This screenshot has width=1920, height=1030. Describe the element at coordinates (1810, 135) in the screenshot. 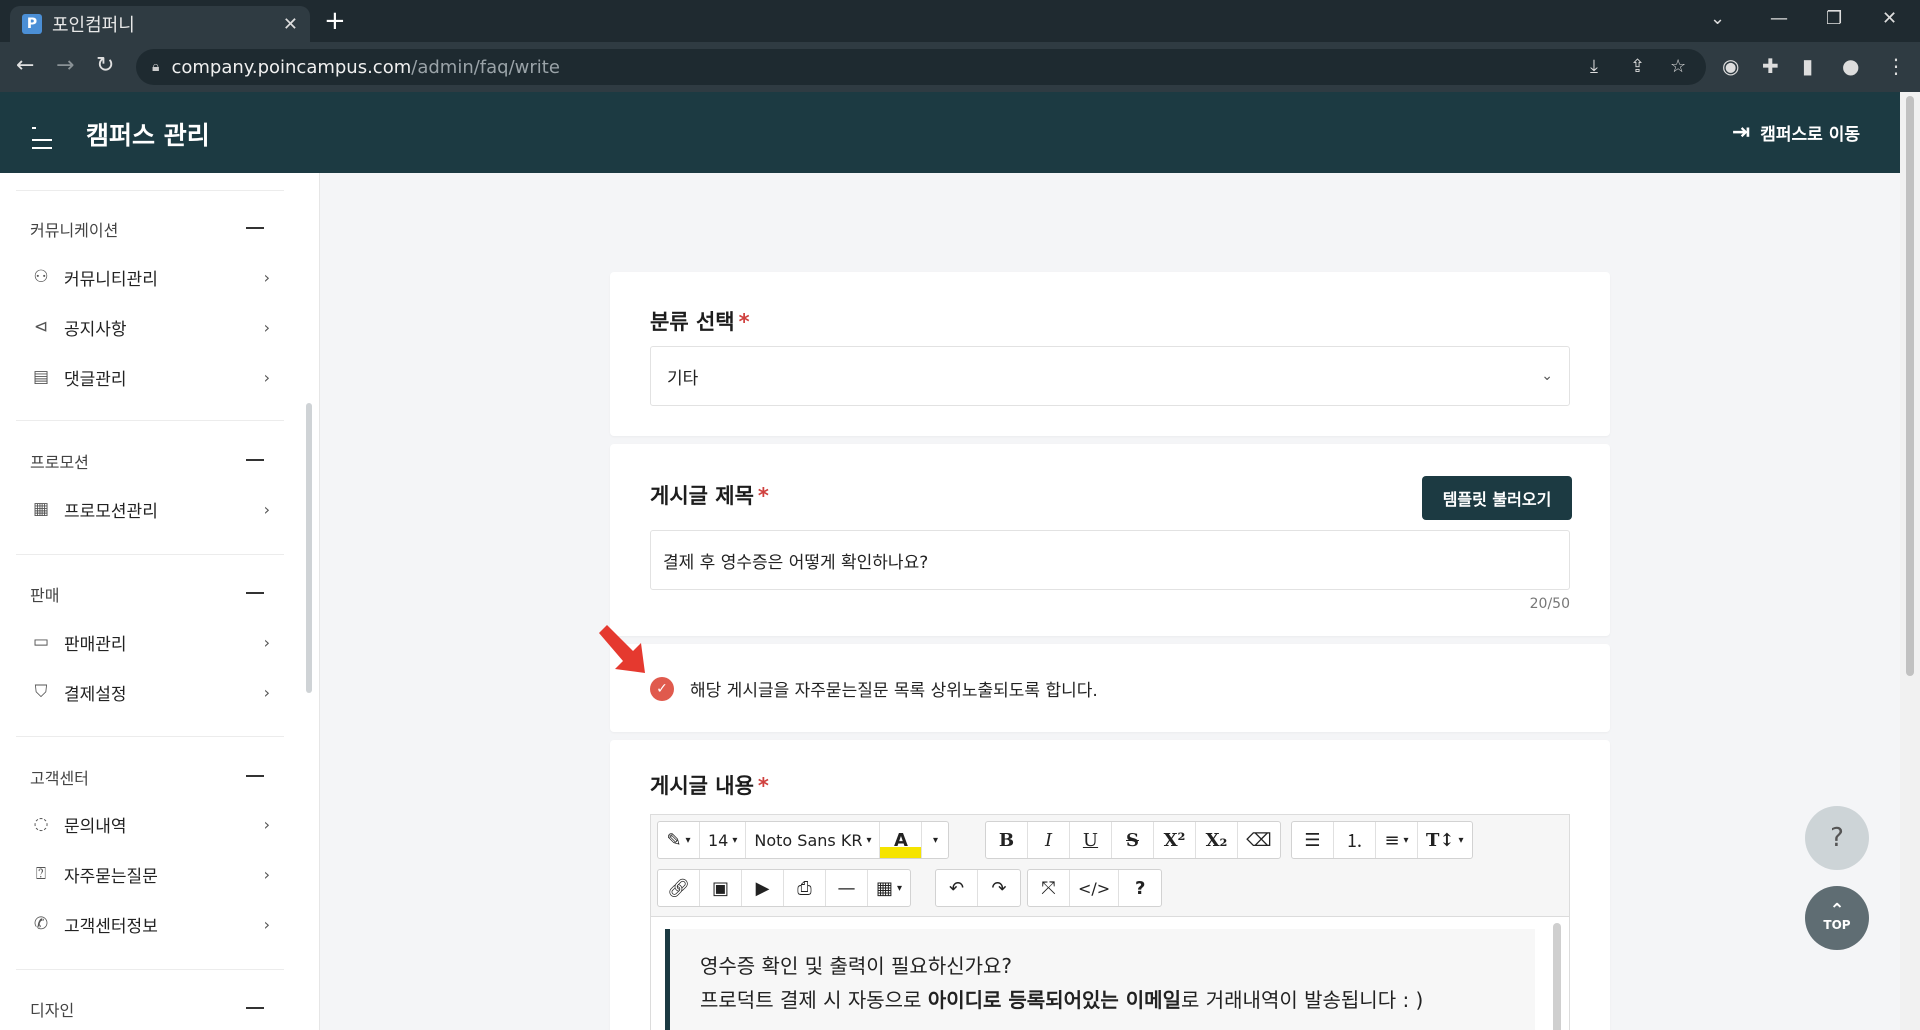

I see `goto-campus-label: 캠퍼스로 이동` at that location.